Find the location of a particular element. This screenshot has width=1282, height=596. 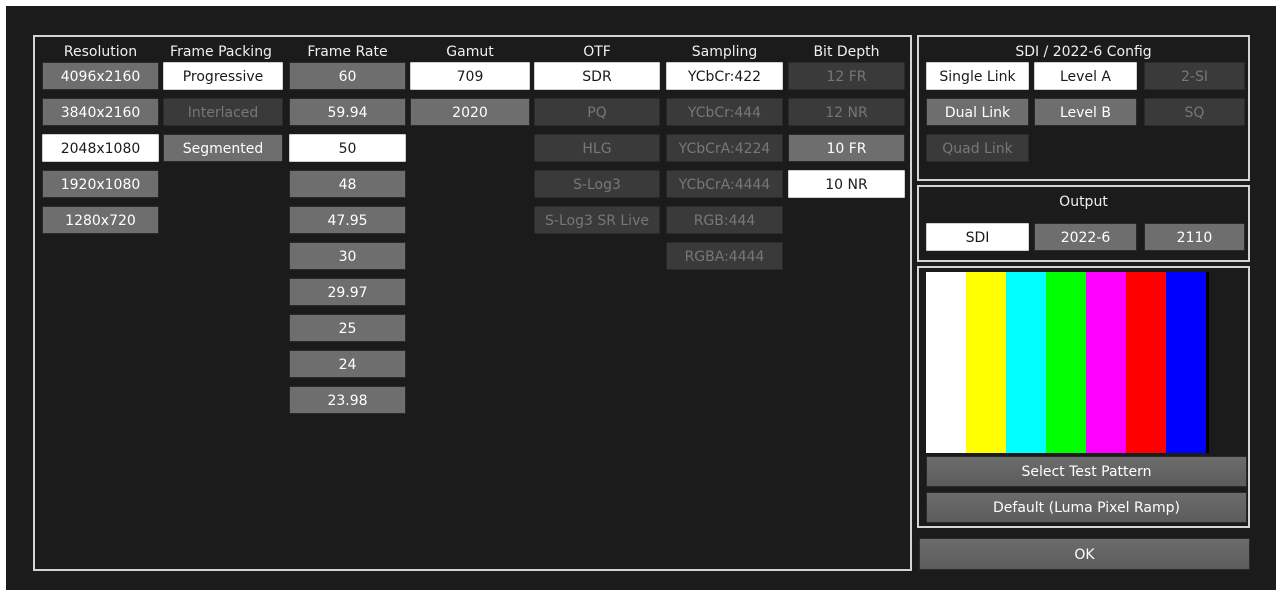

output-title: Output is located at coordinates (1083, 202).